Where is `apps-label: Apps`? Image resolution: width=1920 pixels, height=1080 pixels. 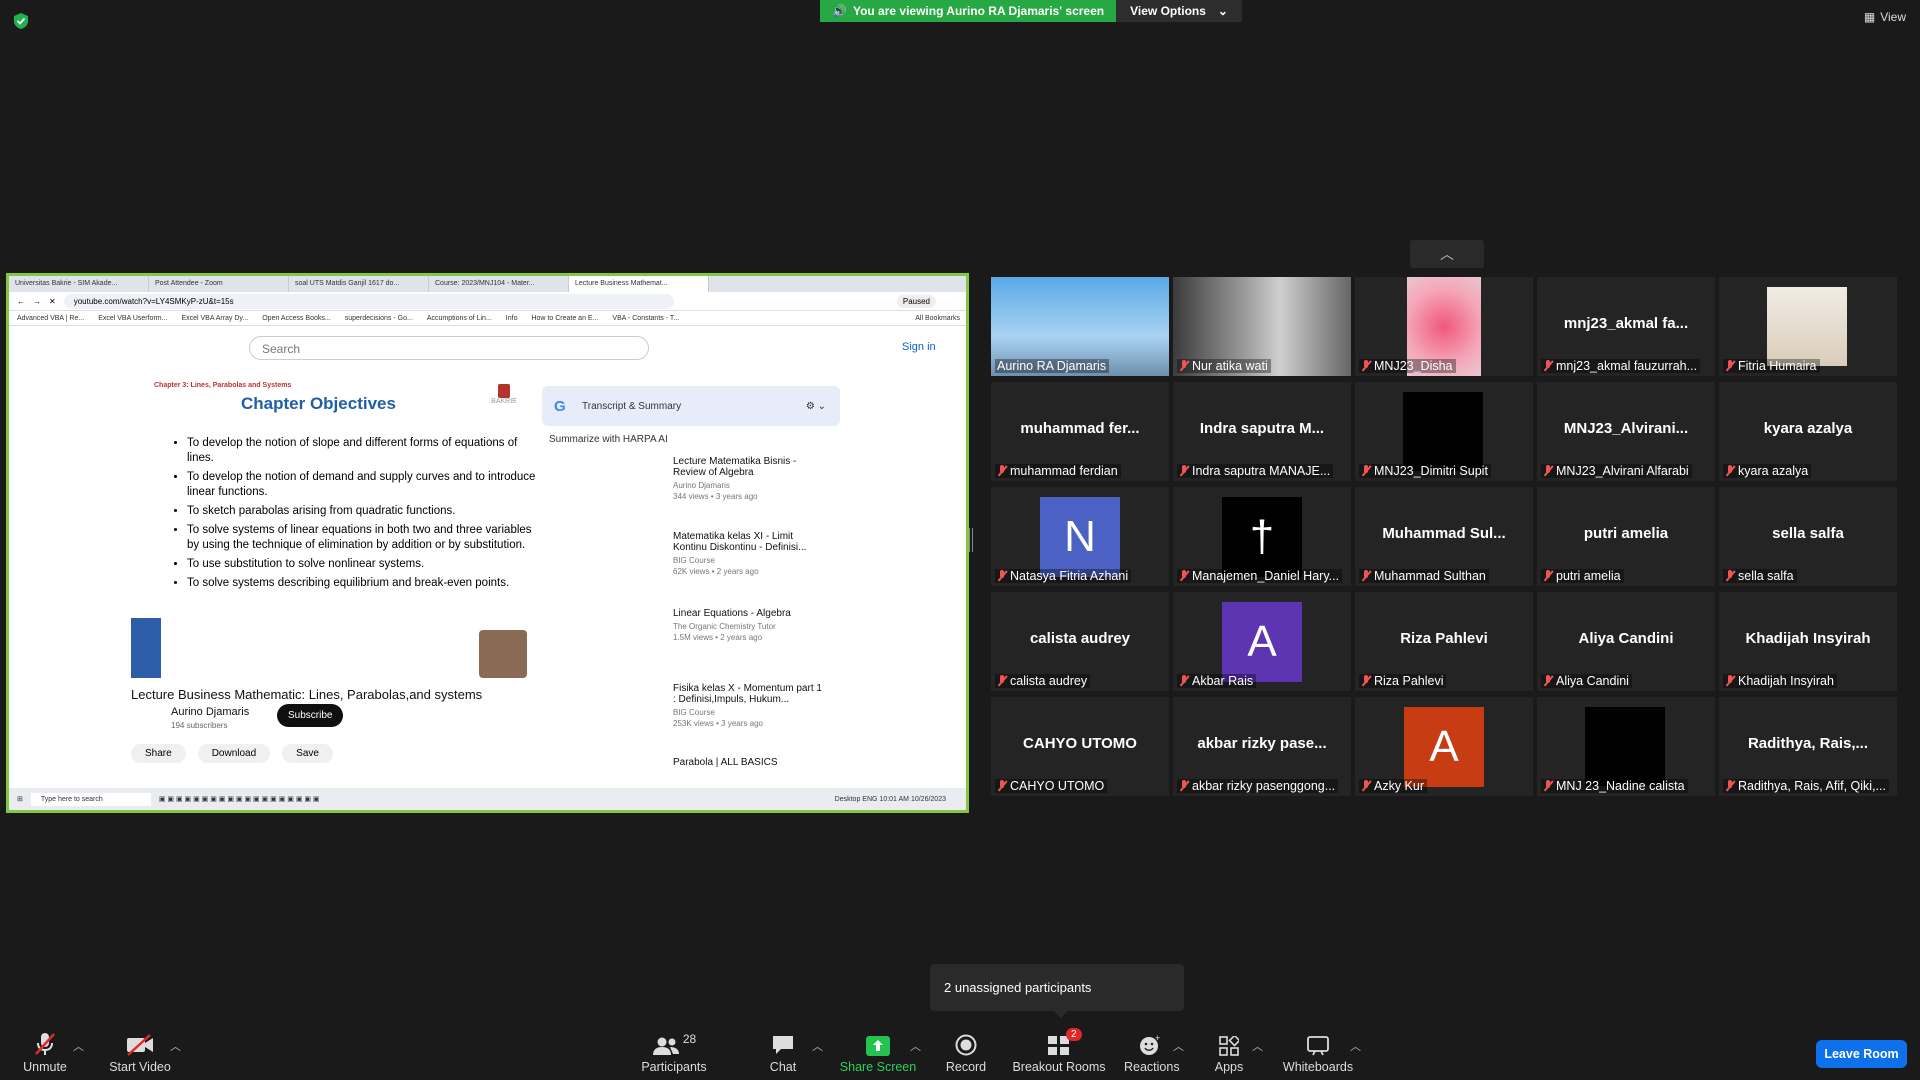 apps-label: Apps is located at coordinates (1229, 1067).